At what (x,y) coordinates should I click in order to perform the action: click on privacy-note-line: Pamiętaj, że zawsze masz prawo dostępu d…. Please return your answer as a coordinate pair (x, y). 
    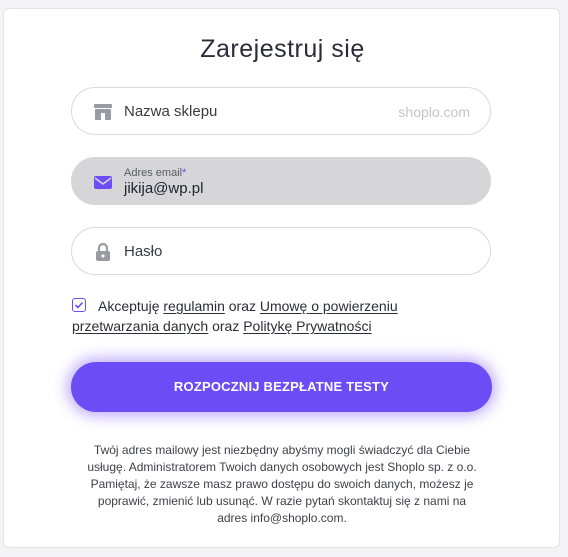
    Looking at the image, I should click on (282, 484).